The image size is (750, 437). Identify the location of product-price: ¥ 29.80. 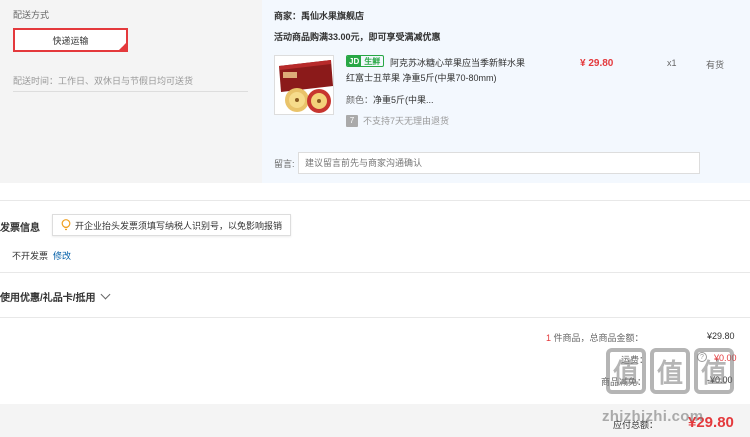
(597, 63).